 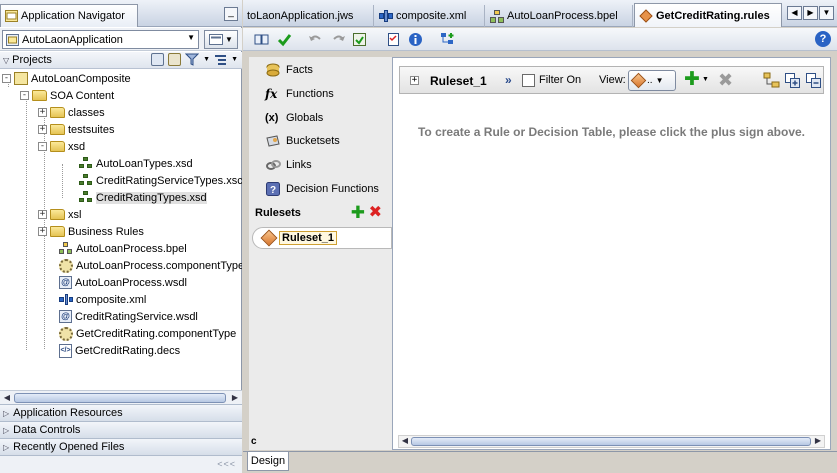 What do you see at coordinates (638, 80) in the screenshot?
I see `ruleset-icon` at bounding box center [638, 80].